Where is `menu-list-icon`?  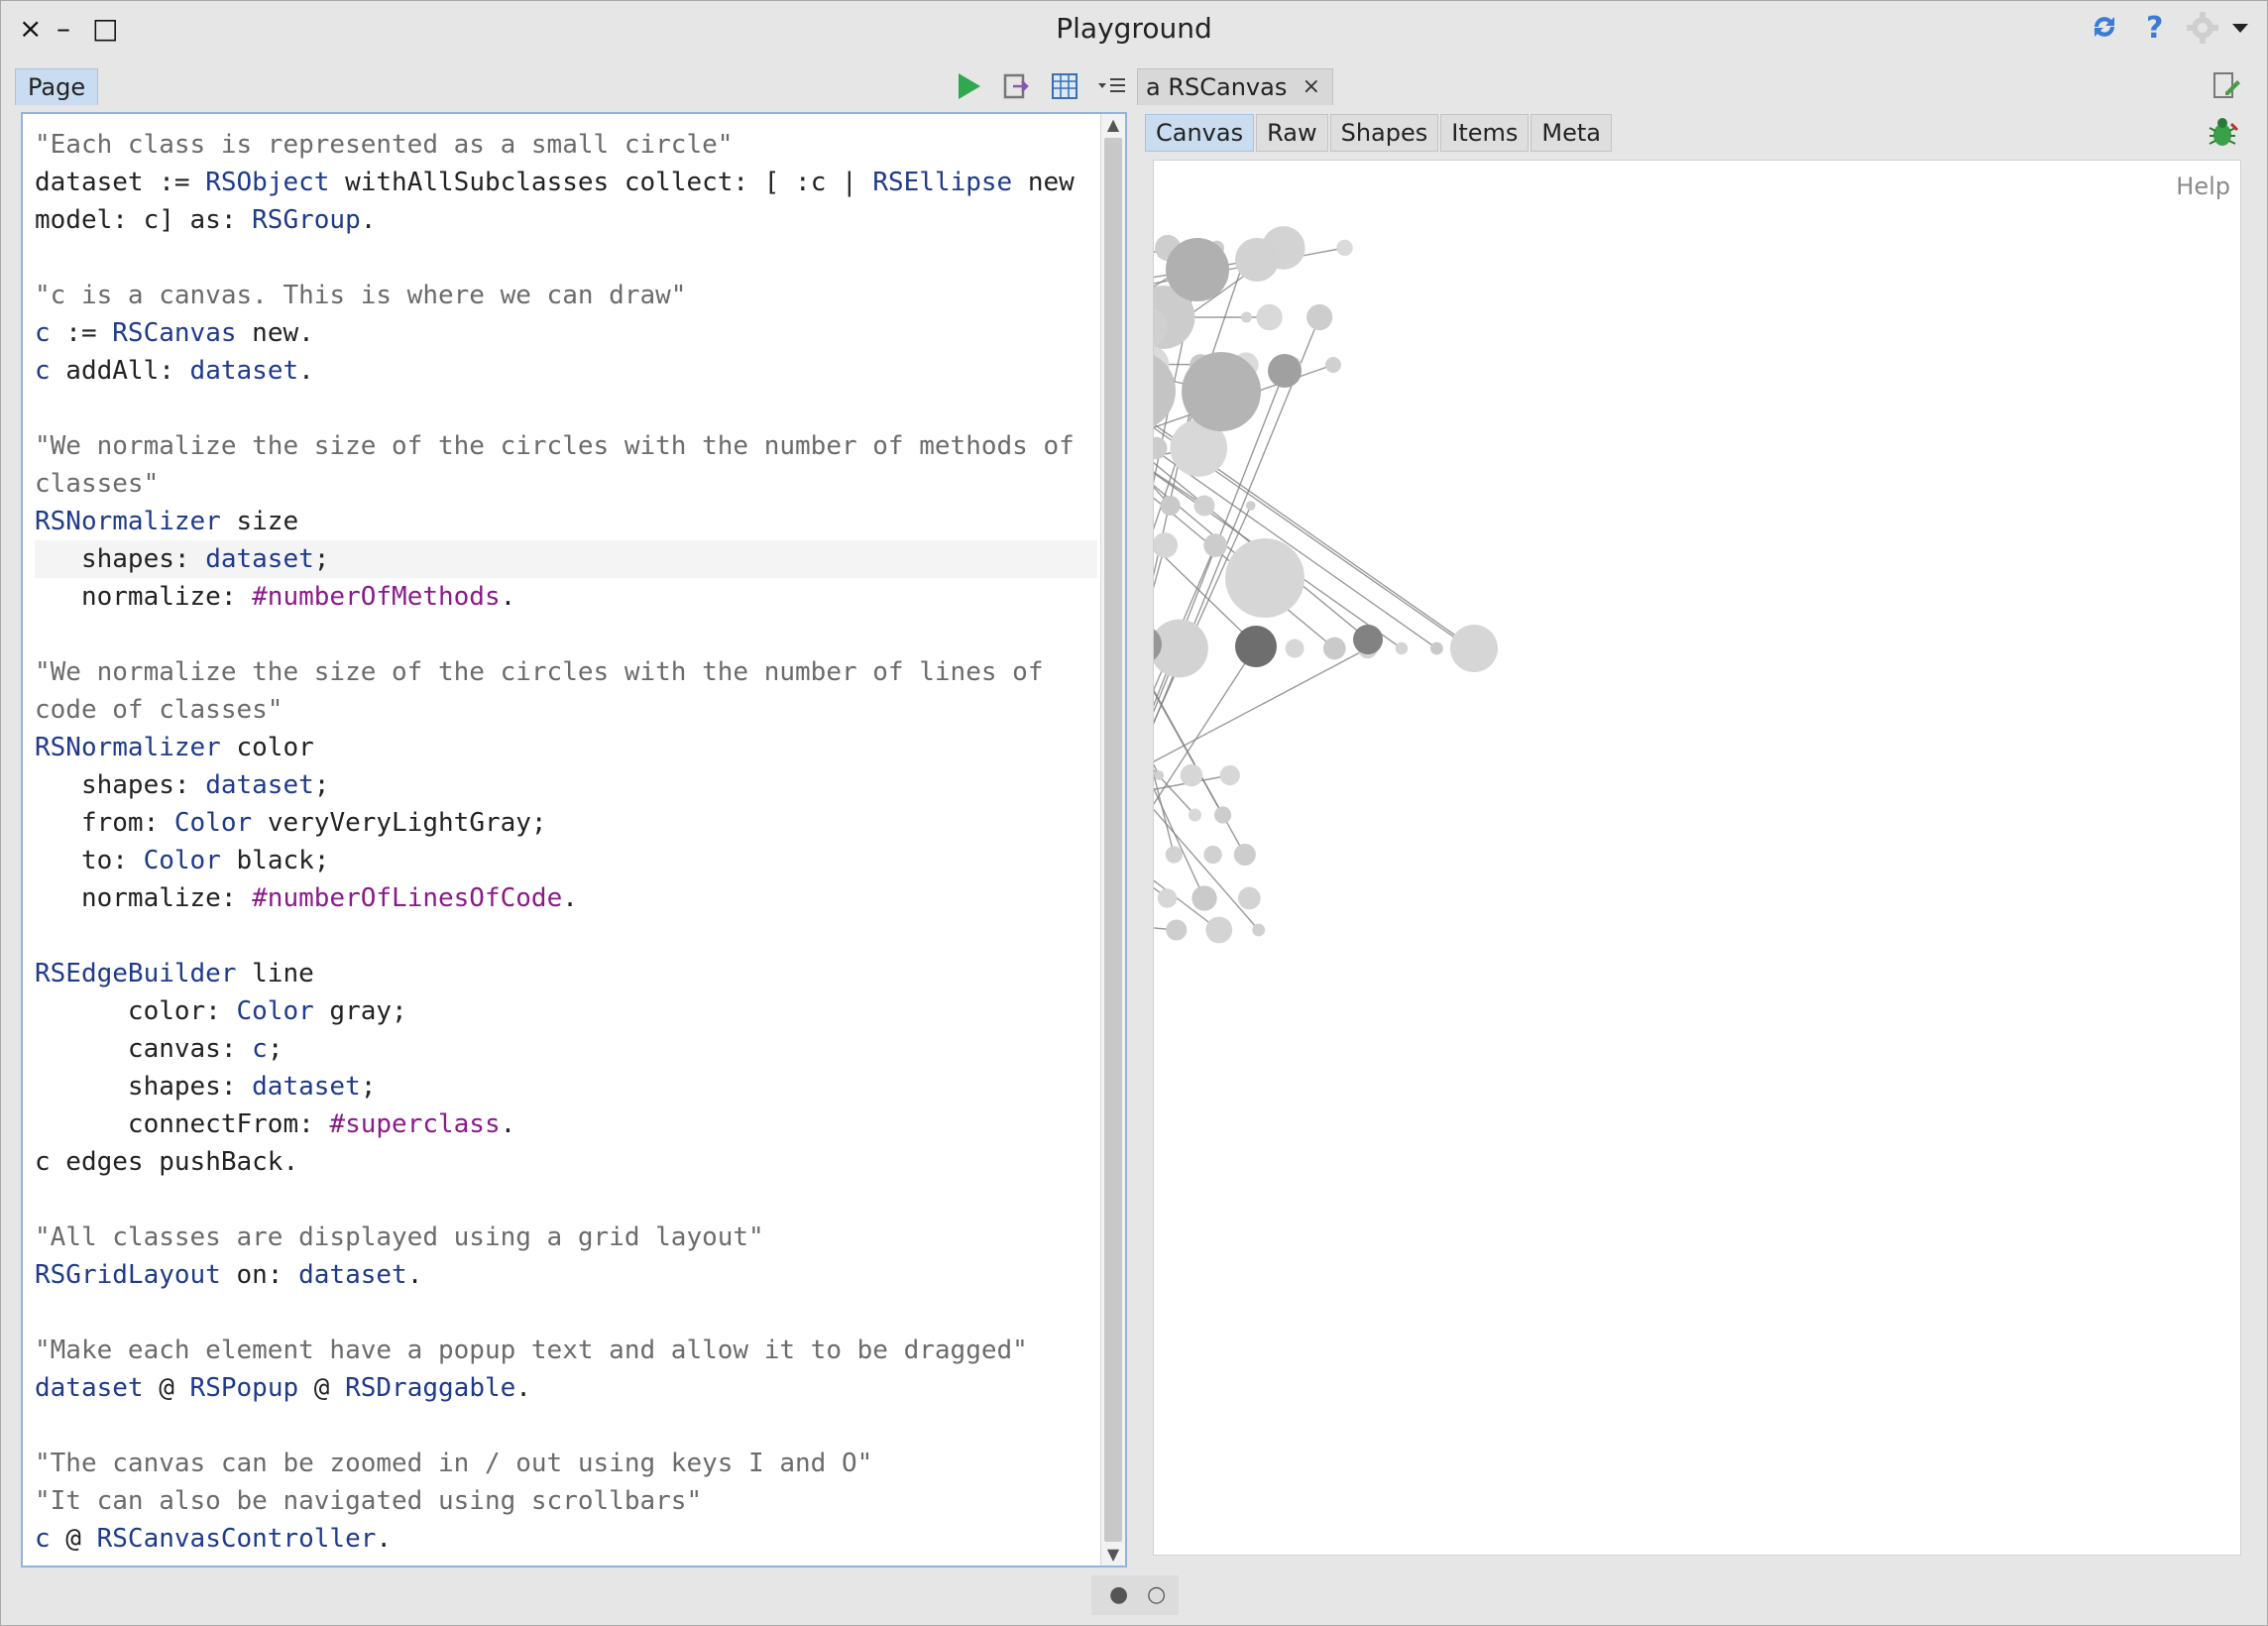 menu-list-icon is located at coordinates (1112, 86).